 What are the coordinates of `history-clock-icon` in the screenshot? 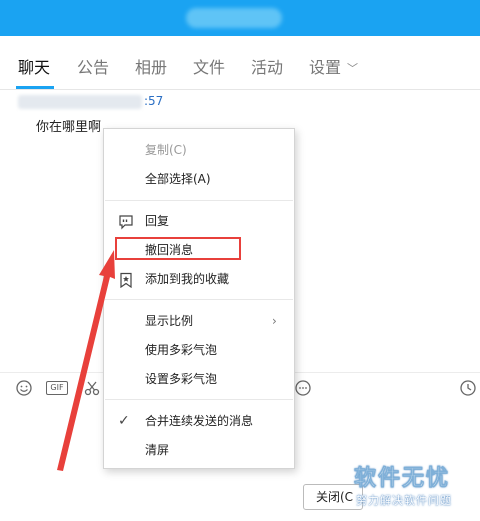 It's located at (468, 388).